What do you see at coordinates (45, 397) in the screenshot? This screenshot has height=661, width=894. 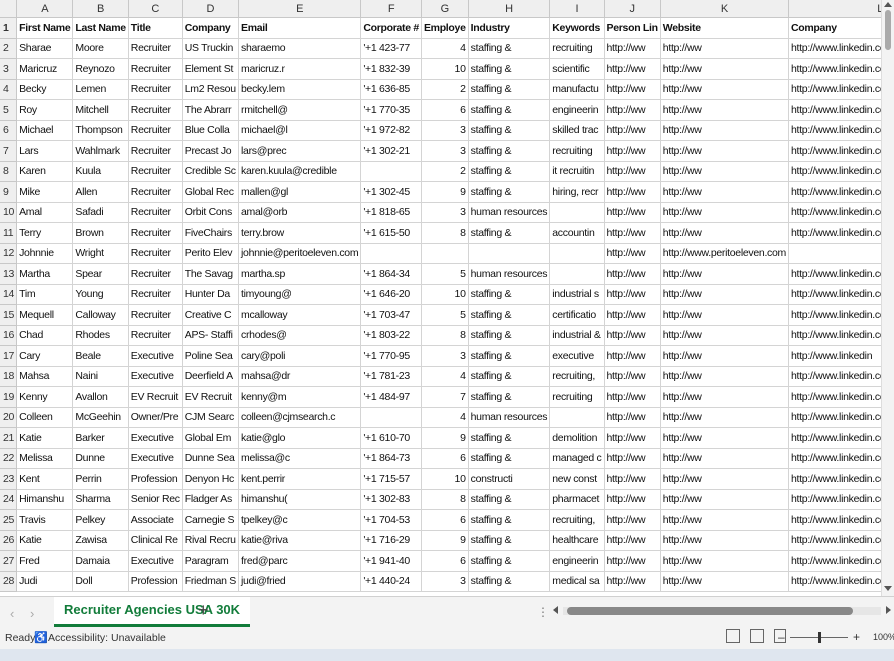 I see `cell: Kenny` at bounding box center [45, 397].